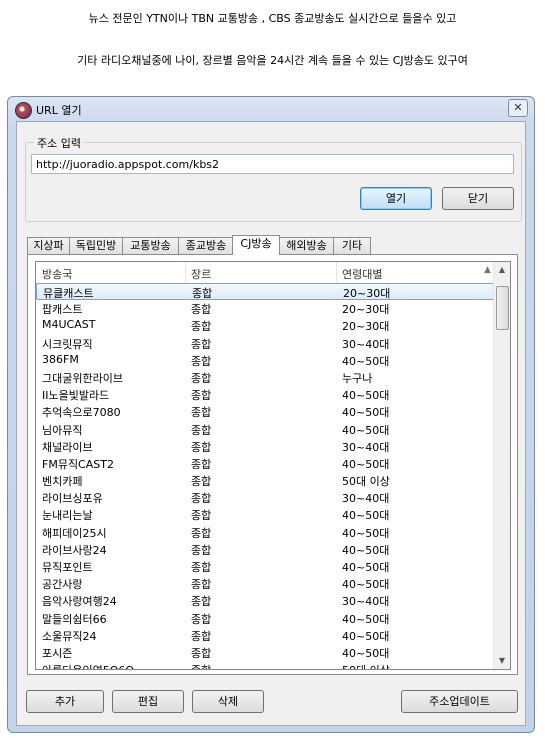 The width and height of the screenshot is (545, 743). Describe the element at coordinates (266, 665) in the screenshot. I see `list-item: 아름다운인연5O6O 종합 50대 이상` at that location.